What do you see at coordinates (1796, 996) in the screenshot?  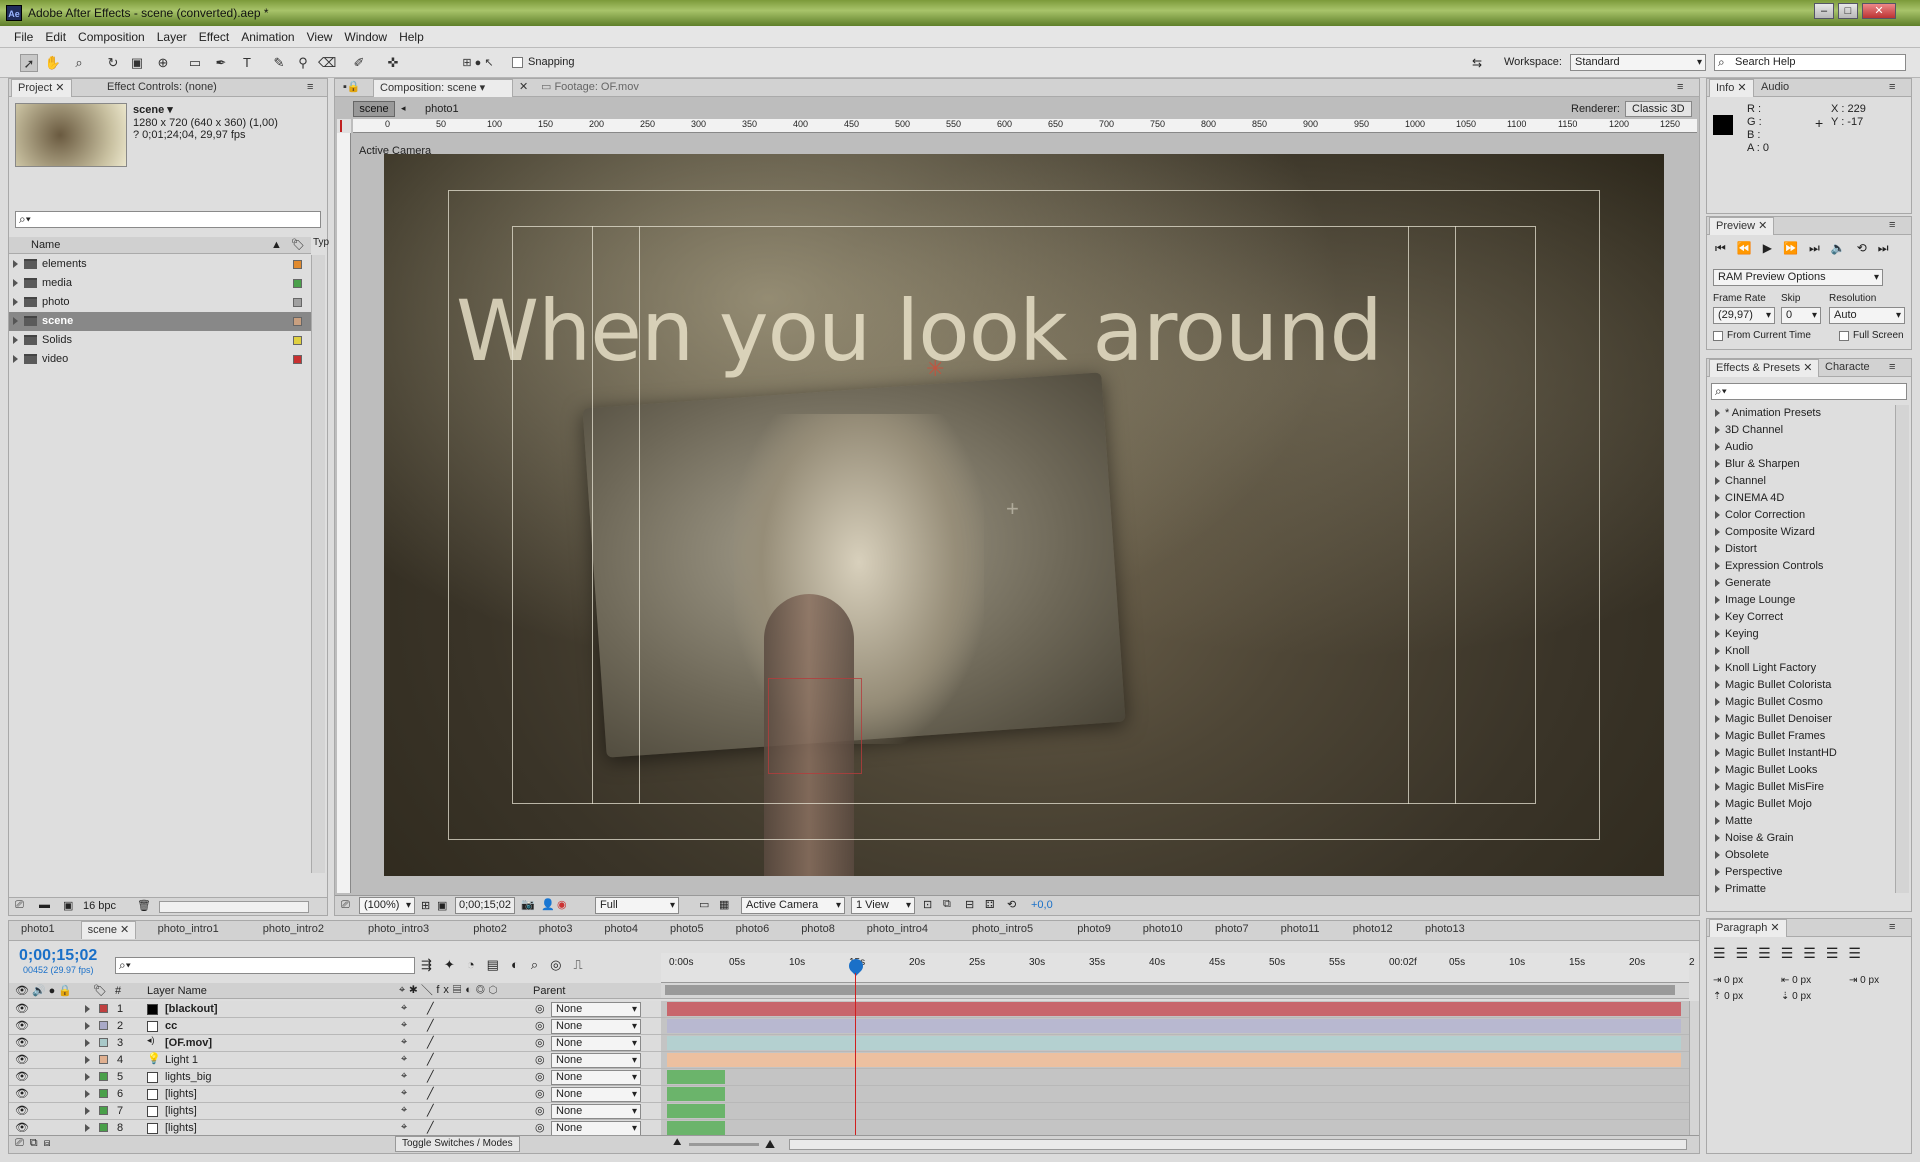 I see `space-after: ⇣ 0 px` at bounding box center [1796, 996].